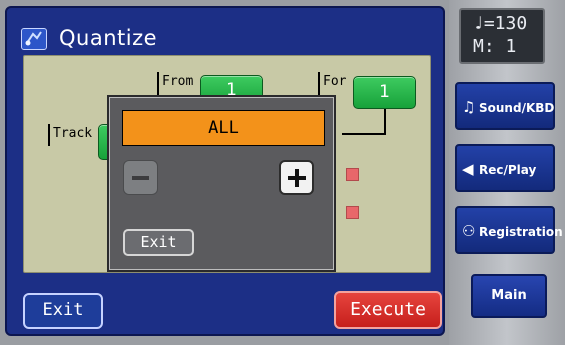 This screenshot has width=565, height=345. I want to click on for-value-button: 1, so click(384, 92).